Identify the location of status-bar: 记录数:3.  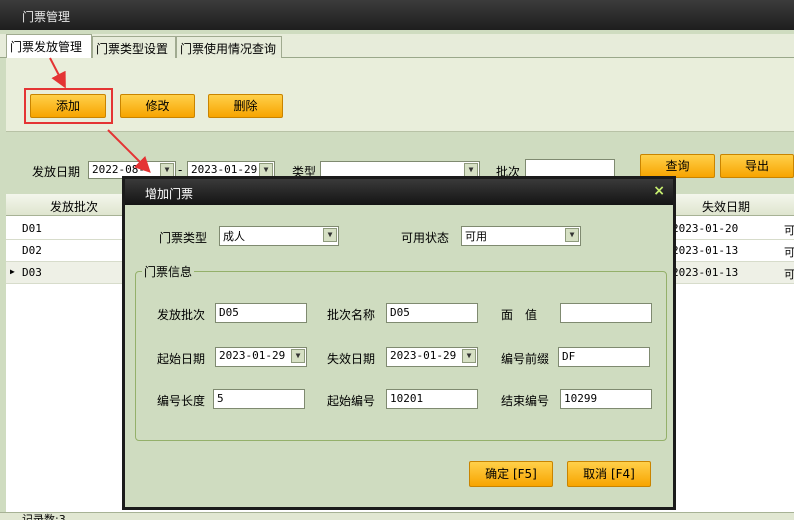
(397, 516).